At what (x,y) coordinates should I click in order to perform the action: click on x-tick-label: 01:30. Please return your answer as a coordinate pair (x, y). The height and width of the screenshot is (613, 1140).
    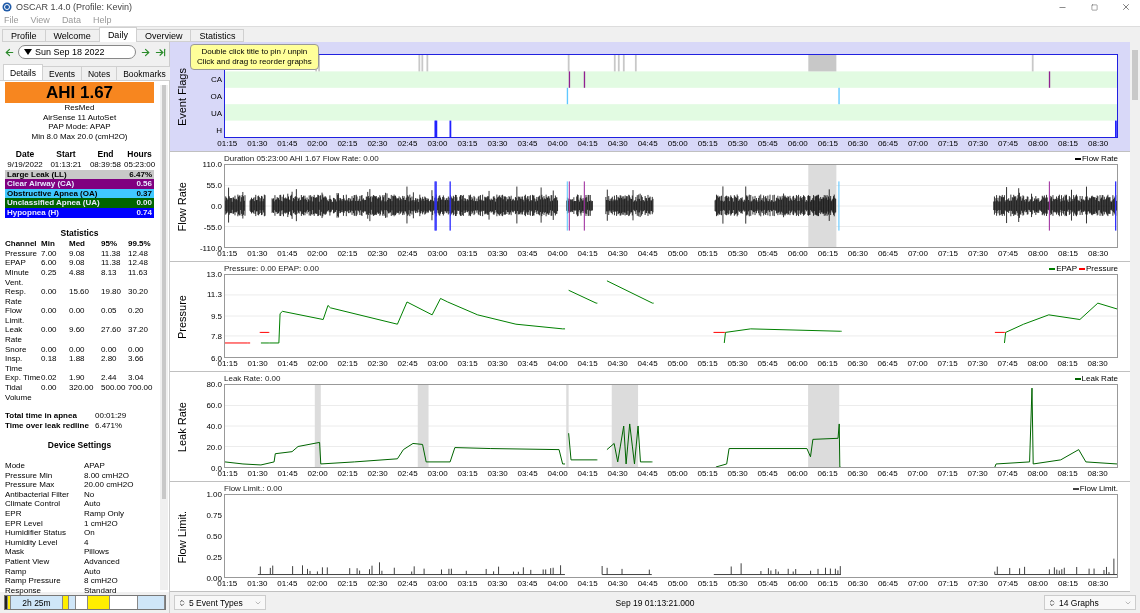
    Looking at the image, I should click on (257, 253).